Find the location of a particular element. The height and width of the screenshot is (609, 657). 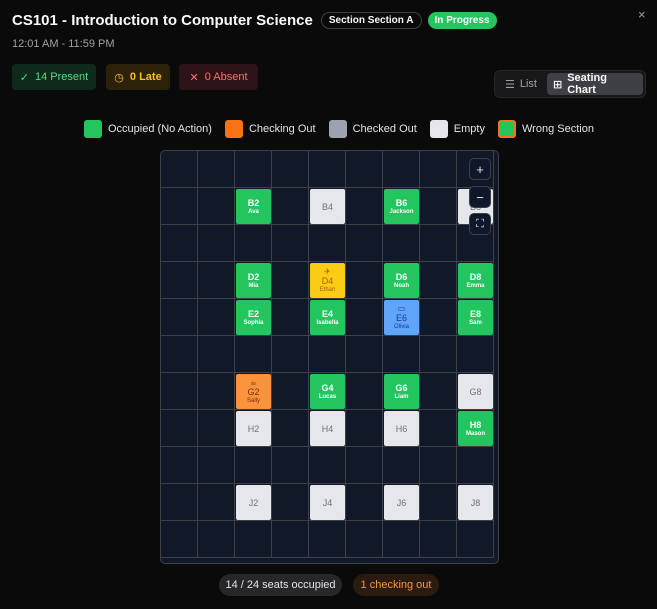

seat-d4: ✈ D4 Ethan is located at coordinates (327, 280).